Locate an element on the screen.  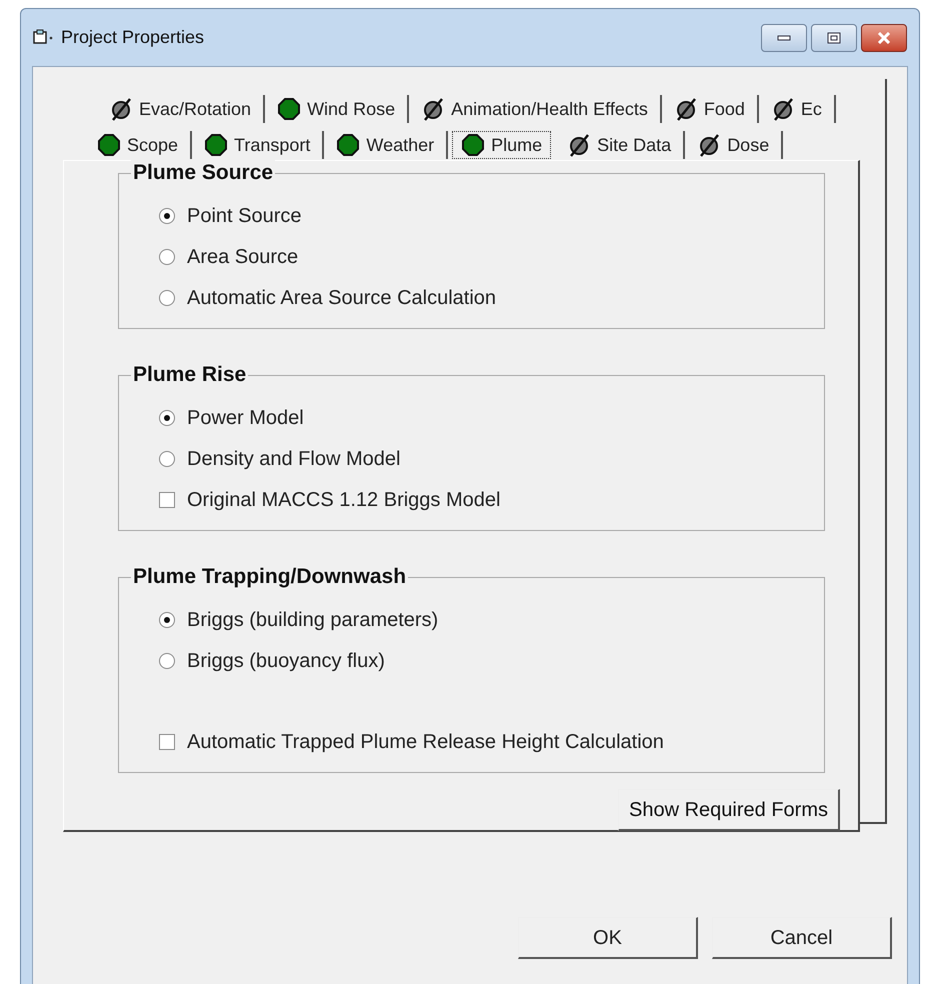
close-button is located at coordinates (884, 38).